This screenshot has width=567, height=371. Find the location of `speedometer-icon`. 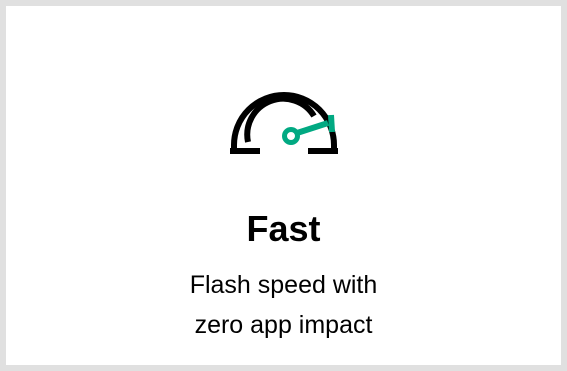

speedometer-icon is located at coordinates (284, 122).